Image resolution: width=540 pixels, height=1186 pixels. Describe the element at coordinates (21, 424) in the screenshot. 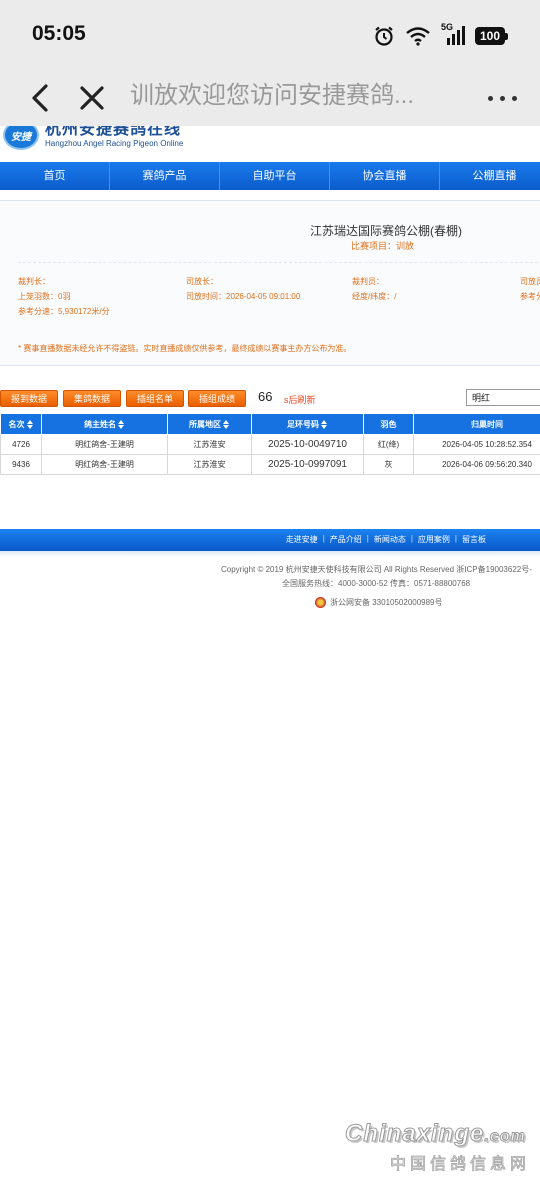

I see `column-rank: 名次` at that location.